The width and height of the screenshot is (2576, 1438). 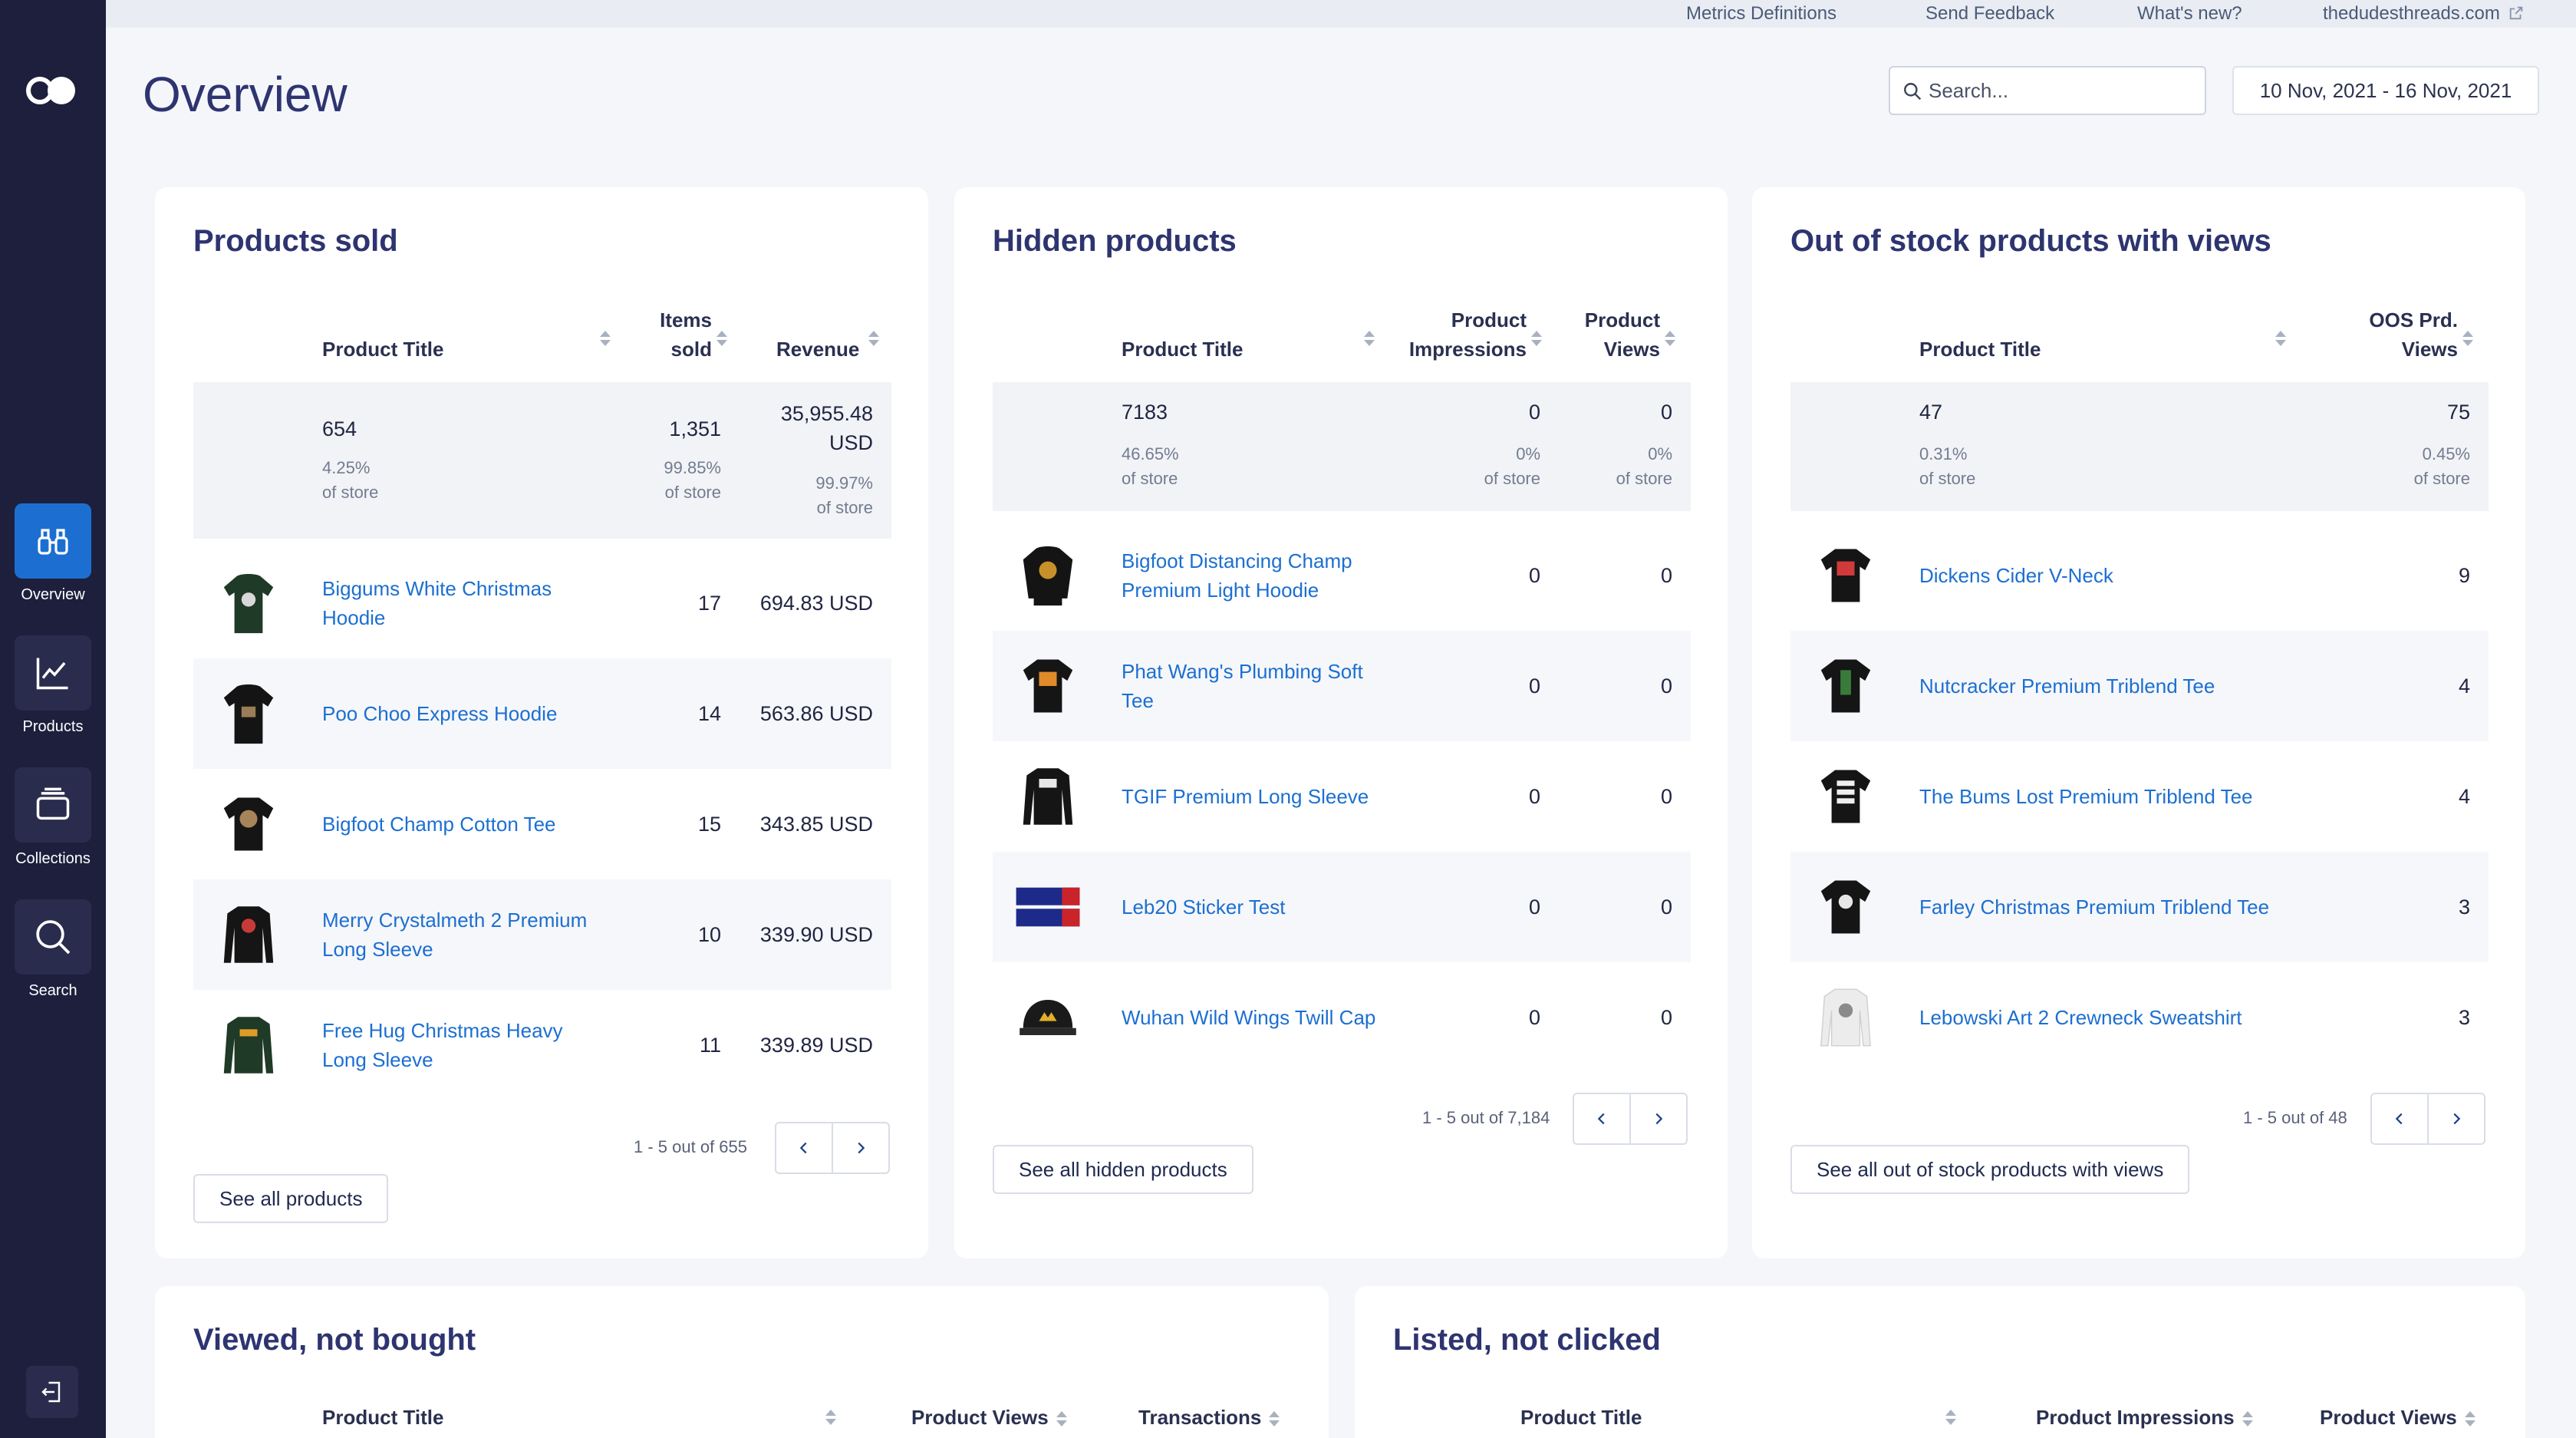 I want to click on store-link: thedudesthreads.com, so click(x=2424, y=14).